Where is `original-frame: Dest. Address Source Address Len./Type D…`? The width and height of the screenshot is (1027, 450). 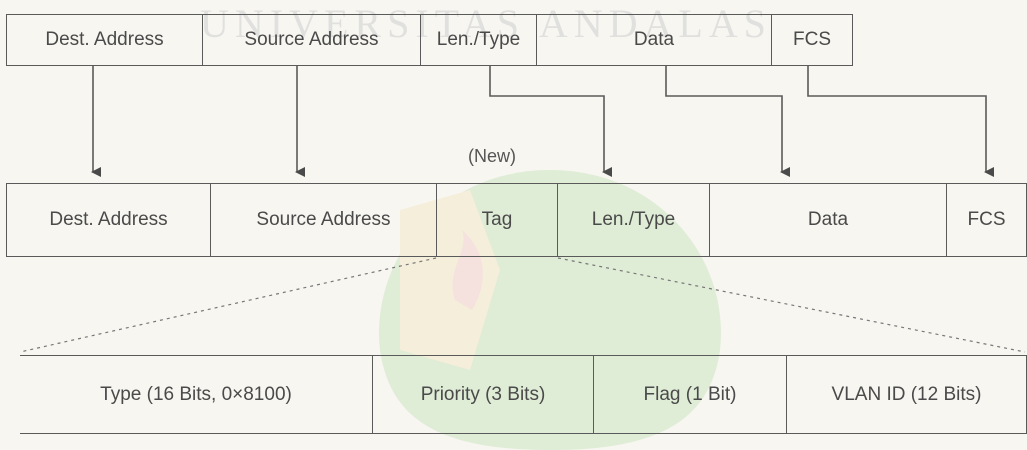 original-frame: Dest. Address Source Address Len./Type D… is located at coordinates (429, 40).